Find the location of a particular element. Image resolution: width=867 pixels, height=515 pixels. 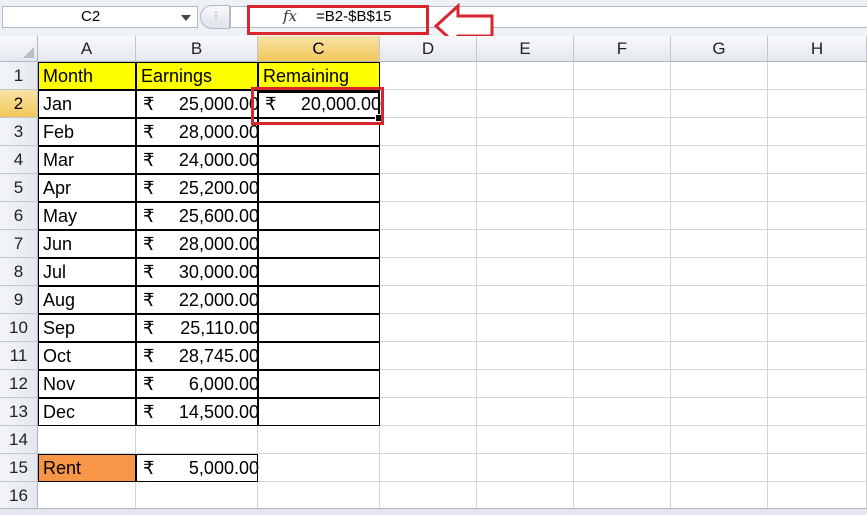

cell-c12 is located at coordinates (319, 384).